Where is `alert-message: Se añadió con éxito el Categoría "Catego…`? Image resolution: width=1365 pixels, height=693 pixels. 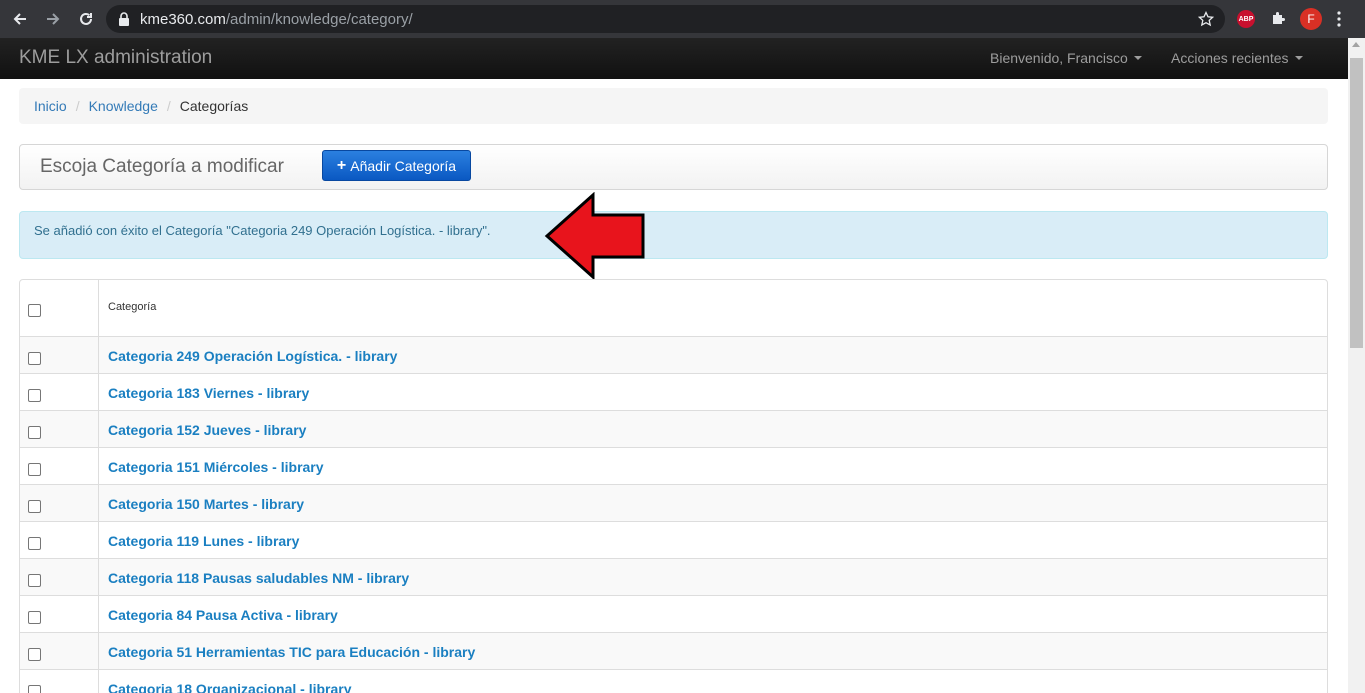 alert-message: Se añadió con éxito el Categoría "Catego… is located at coordinates (262, 230).